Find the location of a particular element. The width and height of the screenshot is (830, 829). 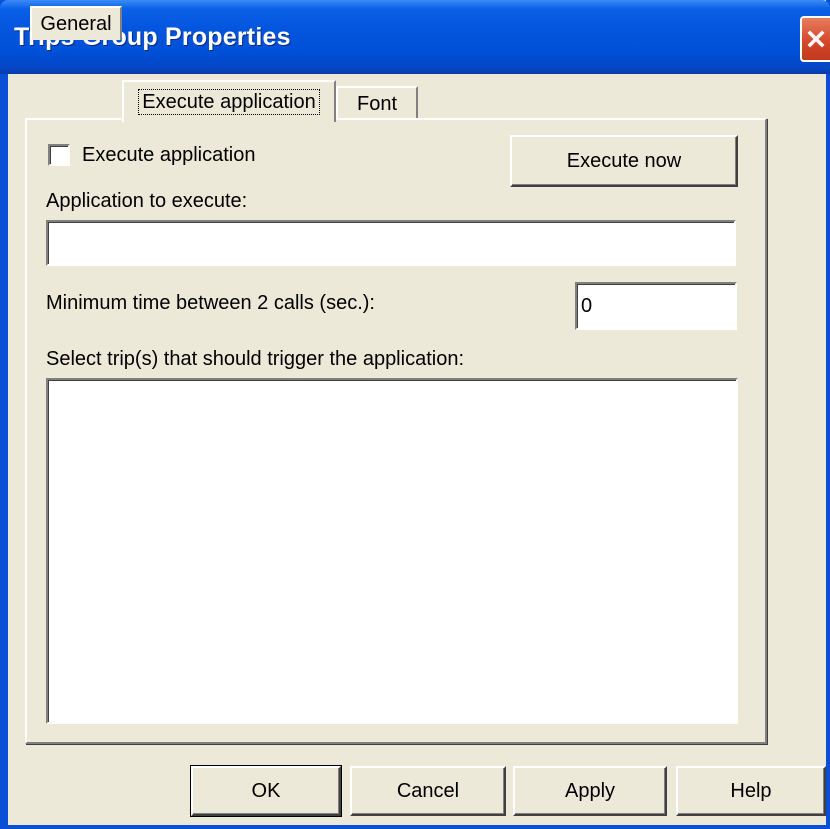

tab-font-label: Font is located at coordinates (377, 103).